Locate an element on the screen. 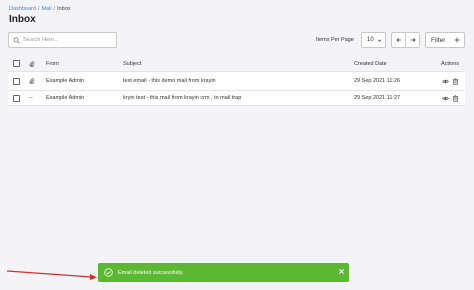  column-header-subject: Subject is located at coordinates (132, 63).